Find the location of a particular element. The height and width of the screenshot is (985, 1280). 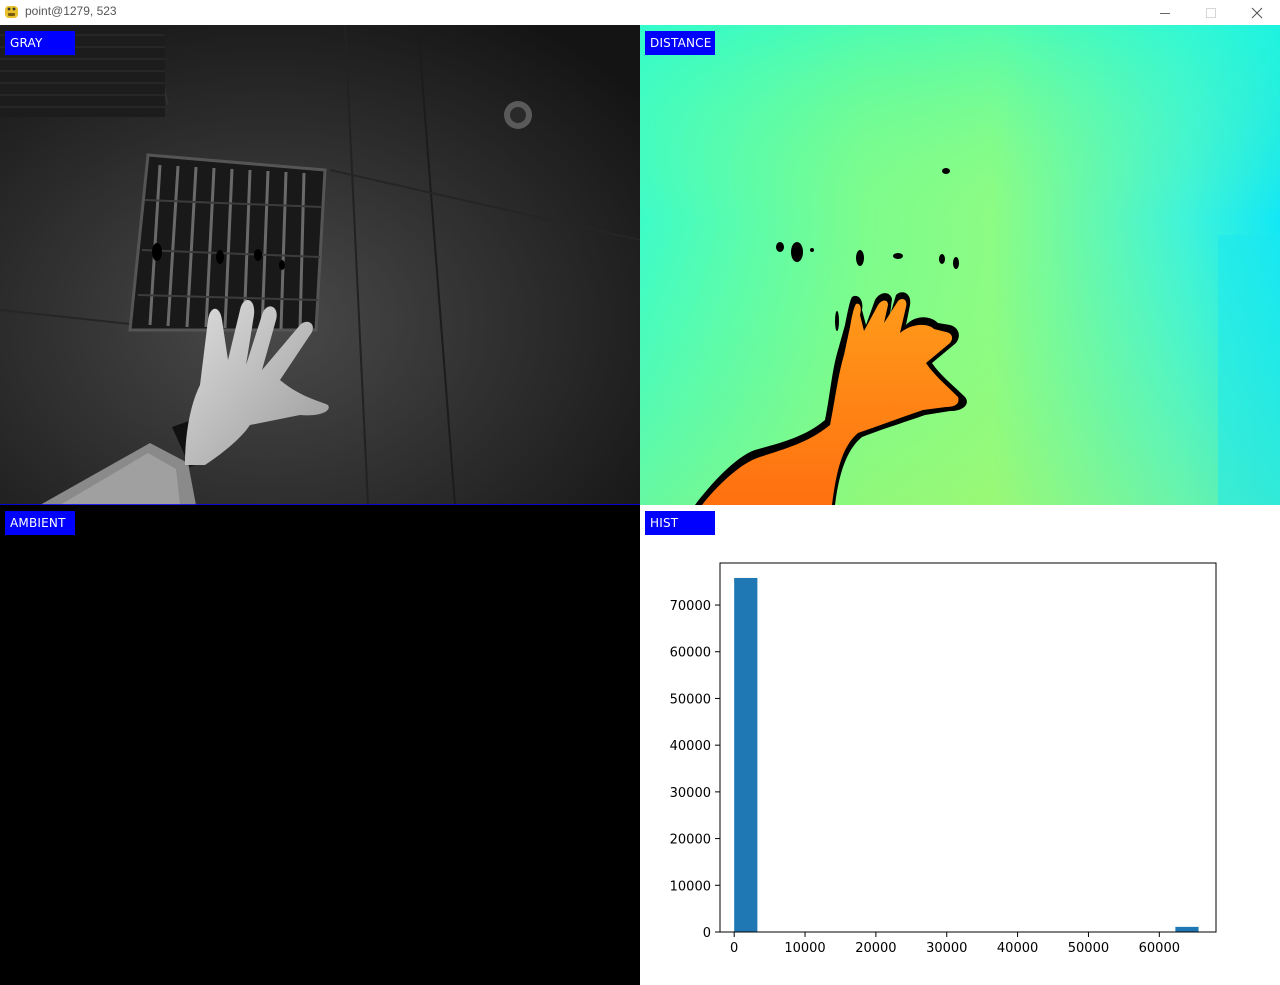

window-title: point@1279, 523 is located at coordinates (71, 11).